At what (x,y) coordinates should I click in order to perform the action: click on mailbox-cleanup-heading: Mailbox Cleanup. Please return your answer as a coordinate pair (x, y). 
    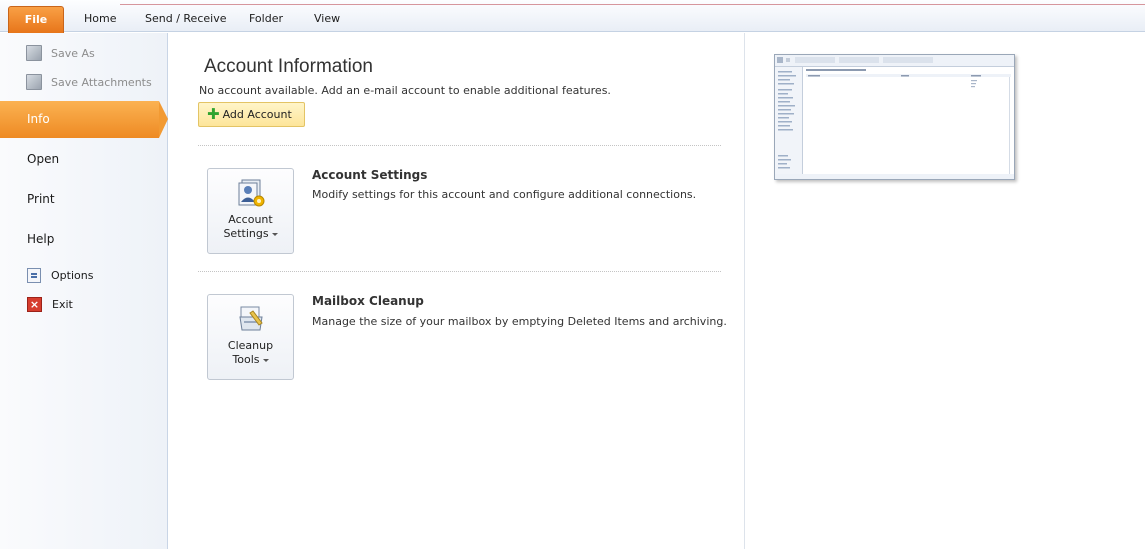
    Looking at the image, I should click on (368, 301).